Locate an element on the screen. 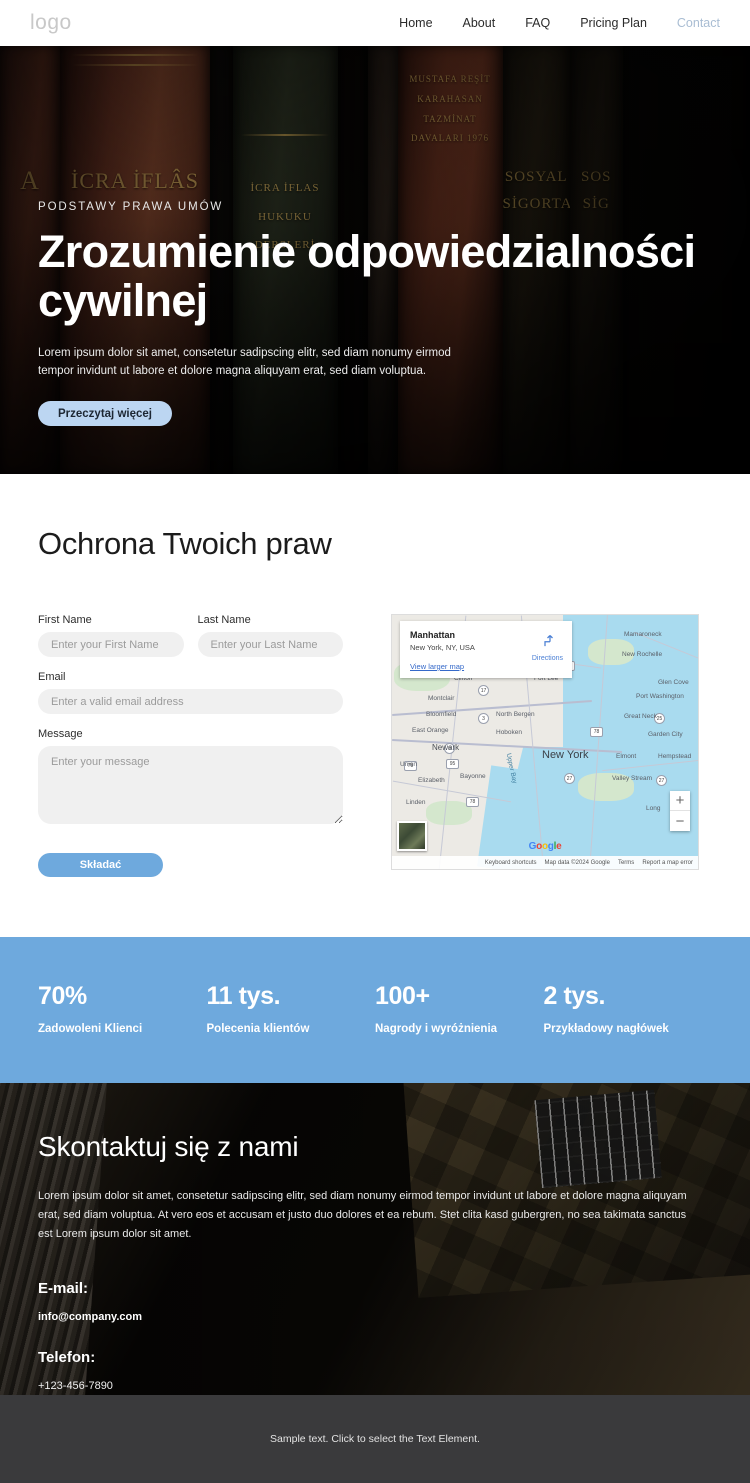  map-route-shield: 95 is located at coordinates (452, 764).